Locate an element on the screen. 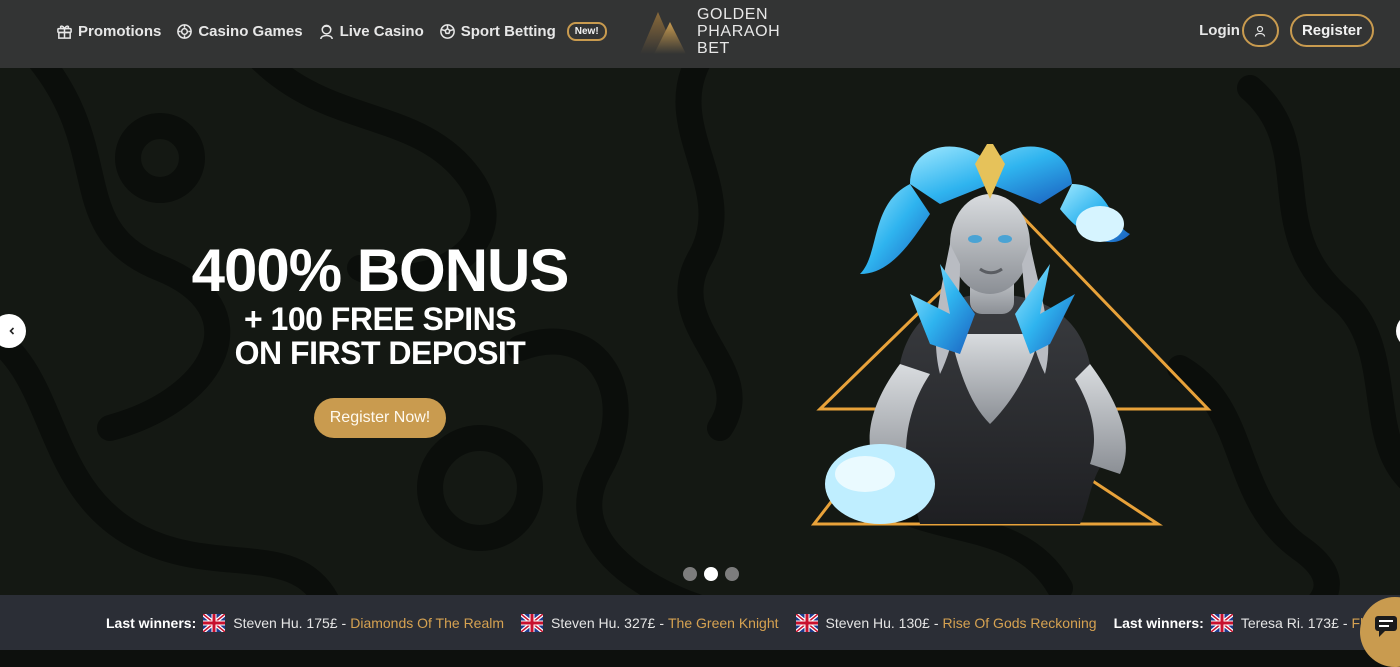 The width and height of the screenshot is (1400, 667). site-logo: GOLDEN PHARAOH BET is located at coordinates (710, 31).